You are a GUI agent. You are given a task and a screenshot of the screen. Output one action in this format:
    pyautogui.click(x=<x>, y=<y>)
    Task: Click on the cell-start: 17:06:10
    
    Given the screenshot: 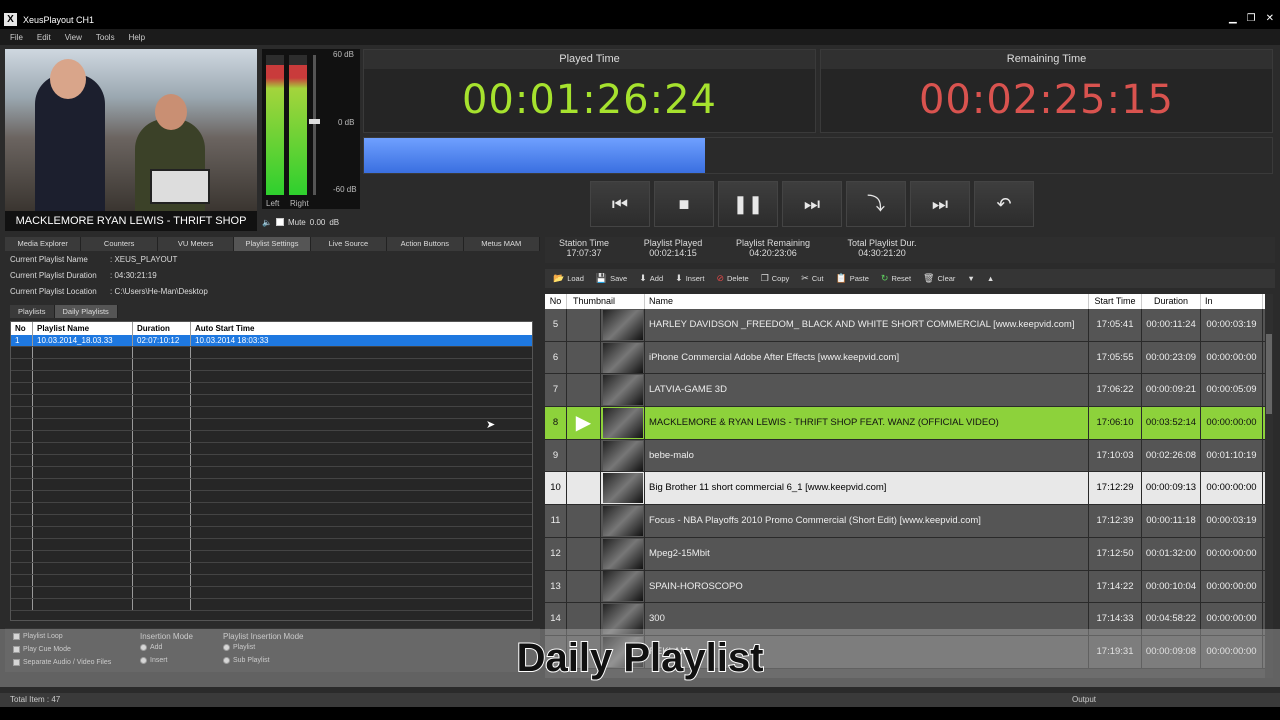 What is the action you would take?
    pyautogui.click(x=1115, y=423)
    